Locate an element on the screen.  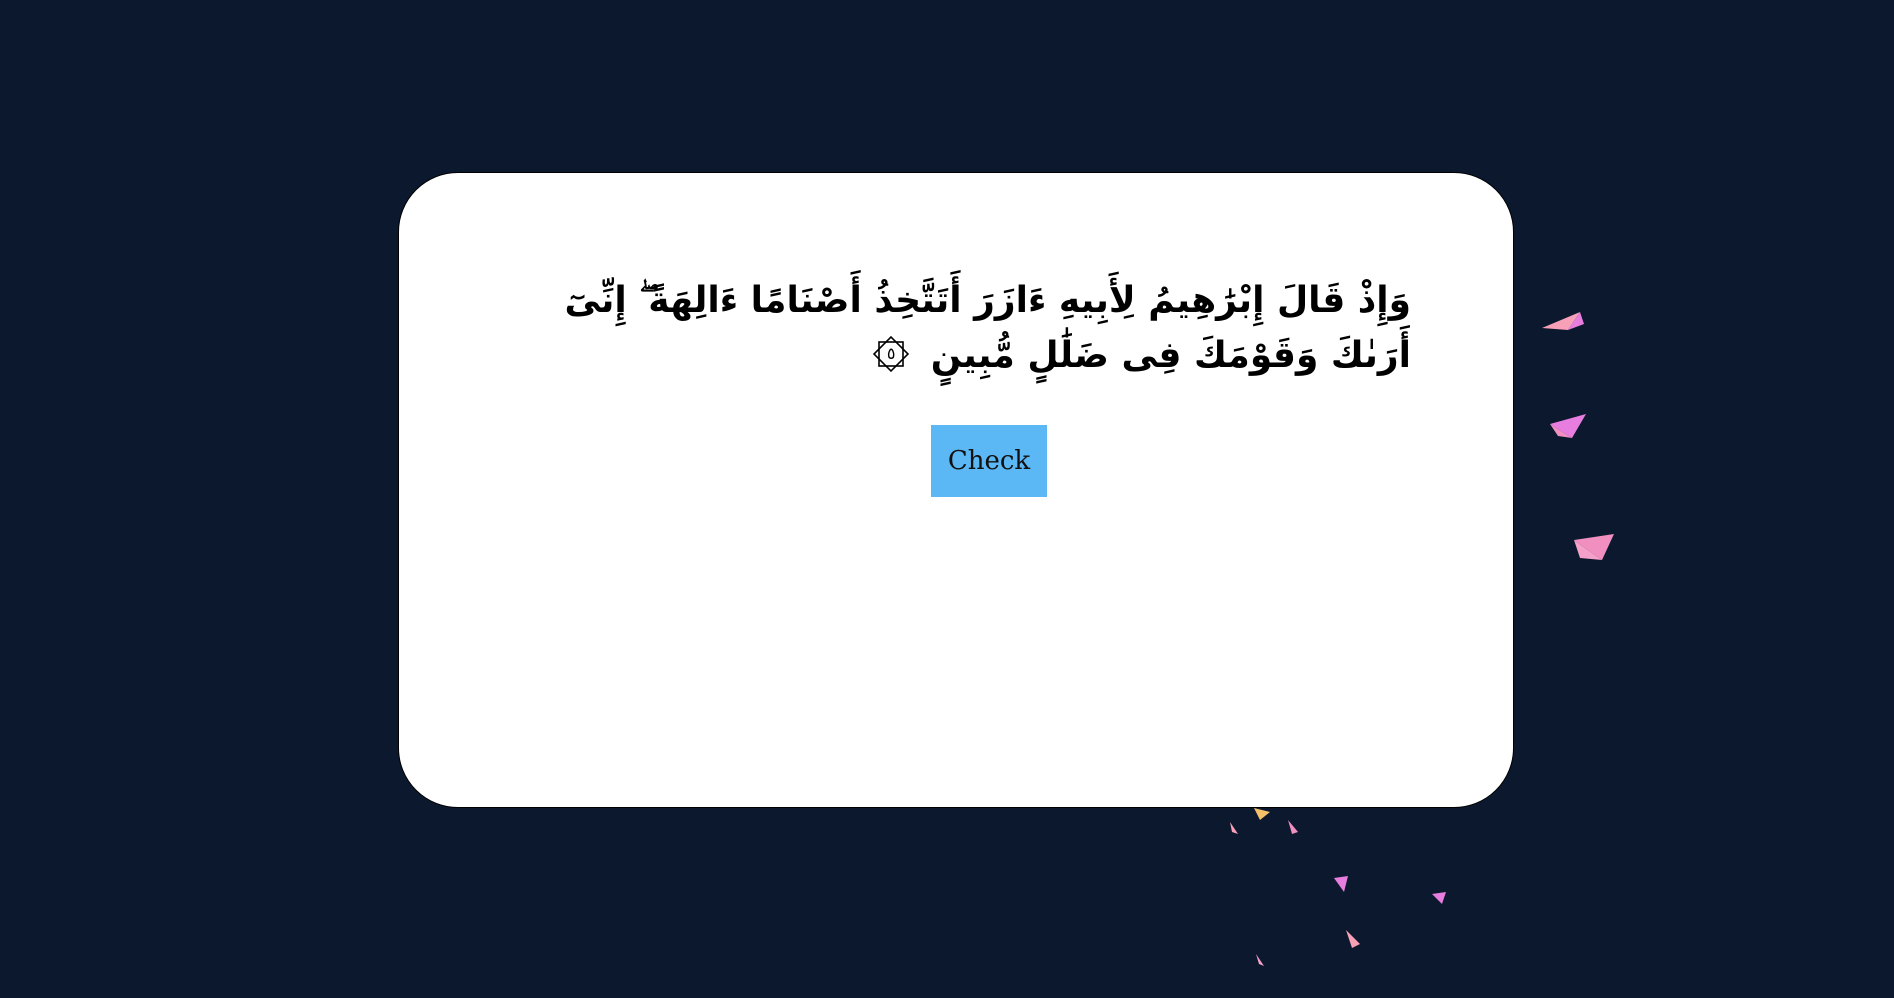
ayah-number: ٥ is located at coordinates (891, 353).